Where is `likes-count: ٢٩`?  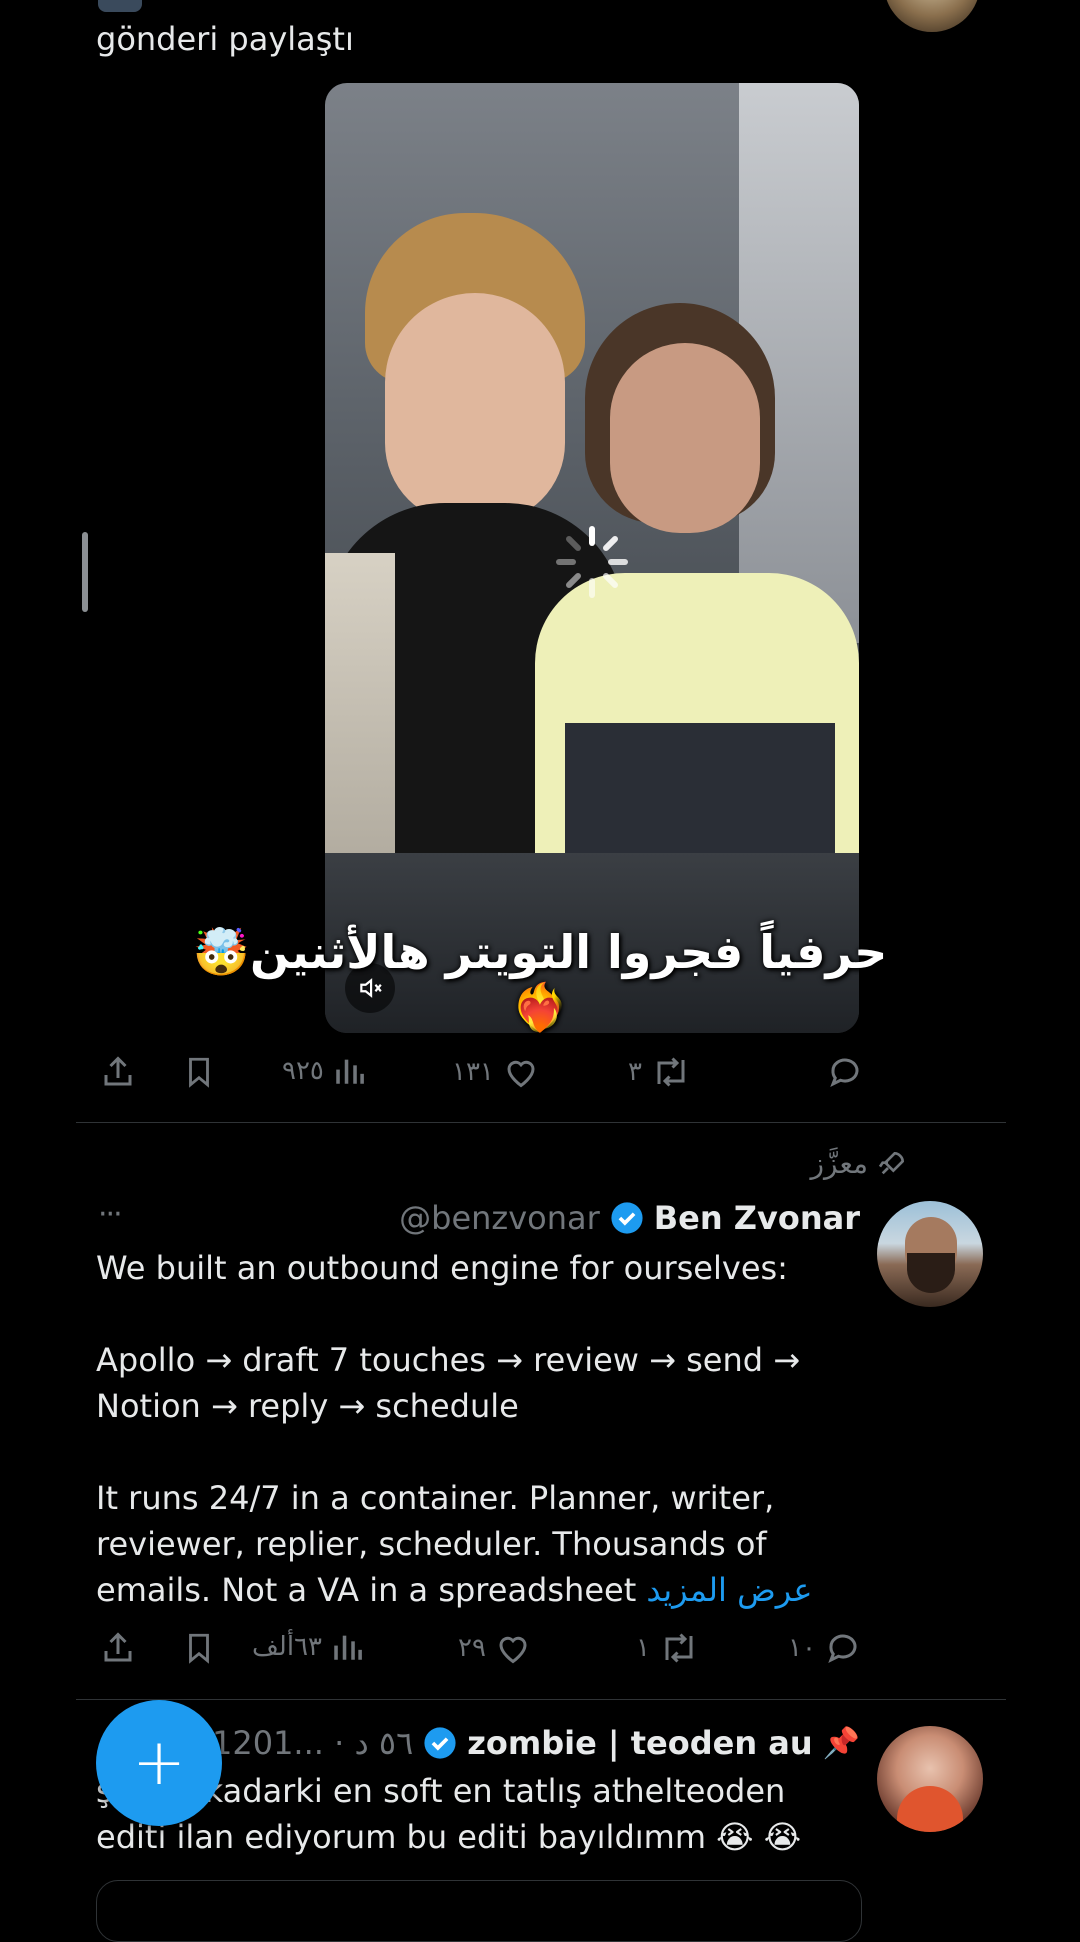 likes-count: ٢٩ is located at coordinates (472, 1648).